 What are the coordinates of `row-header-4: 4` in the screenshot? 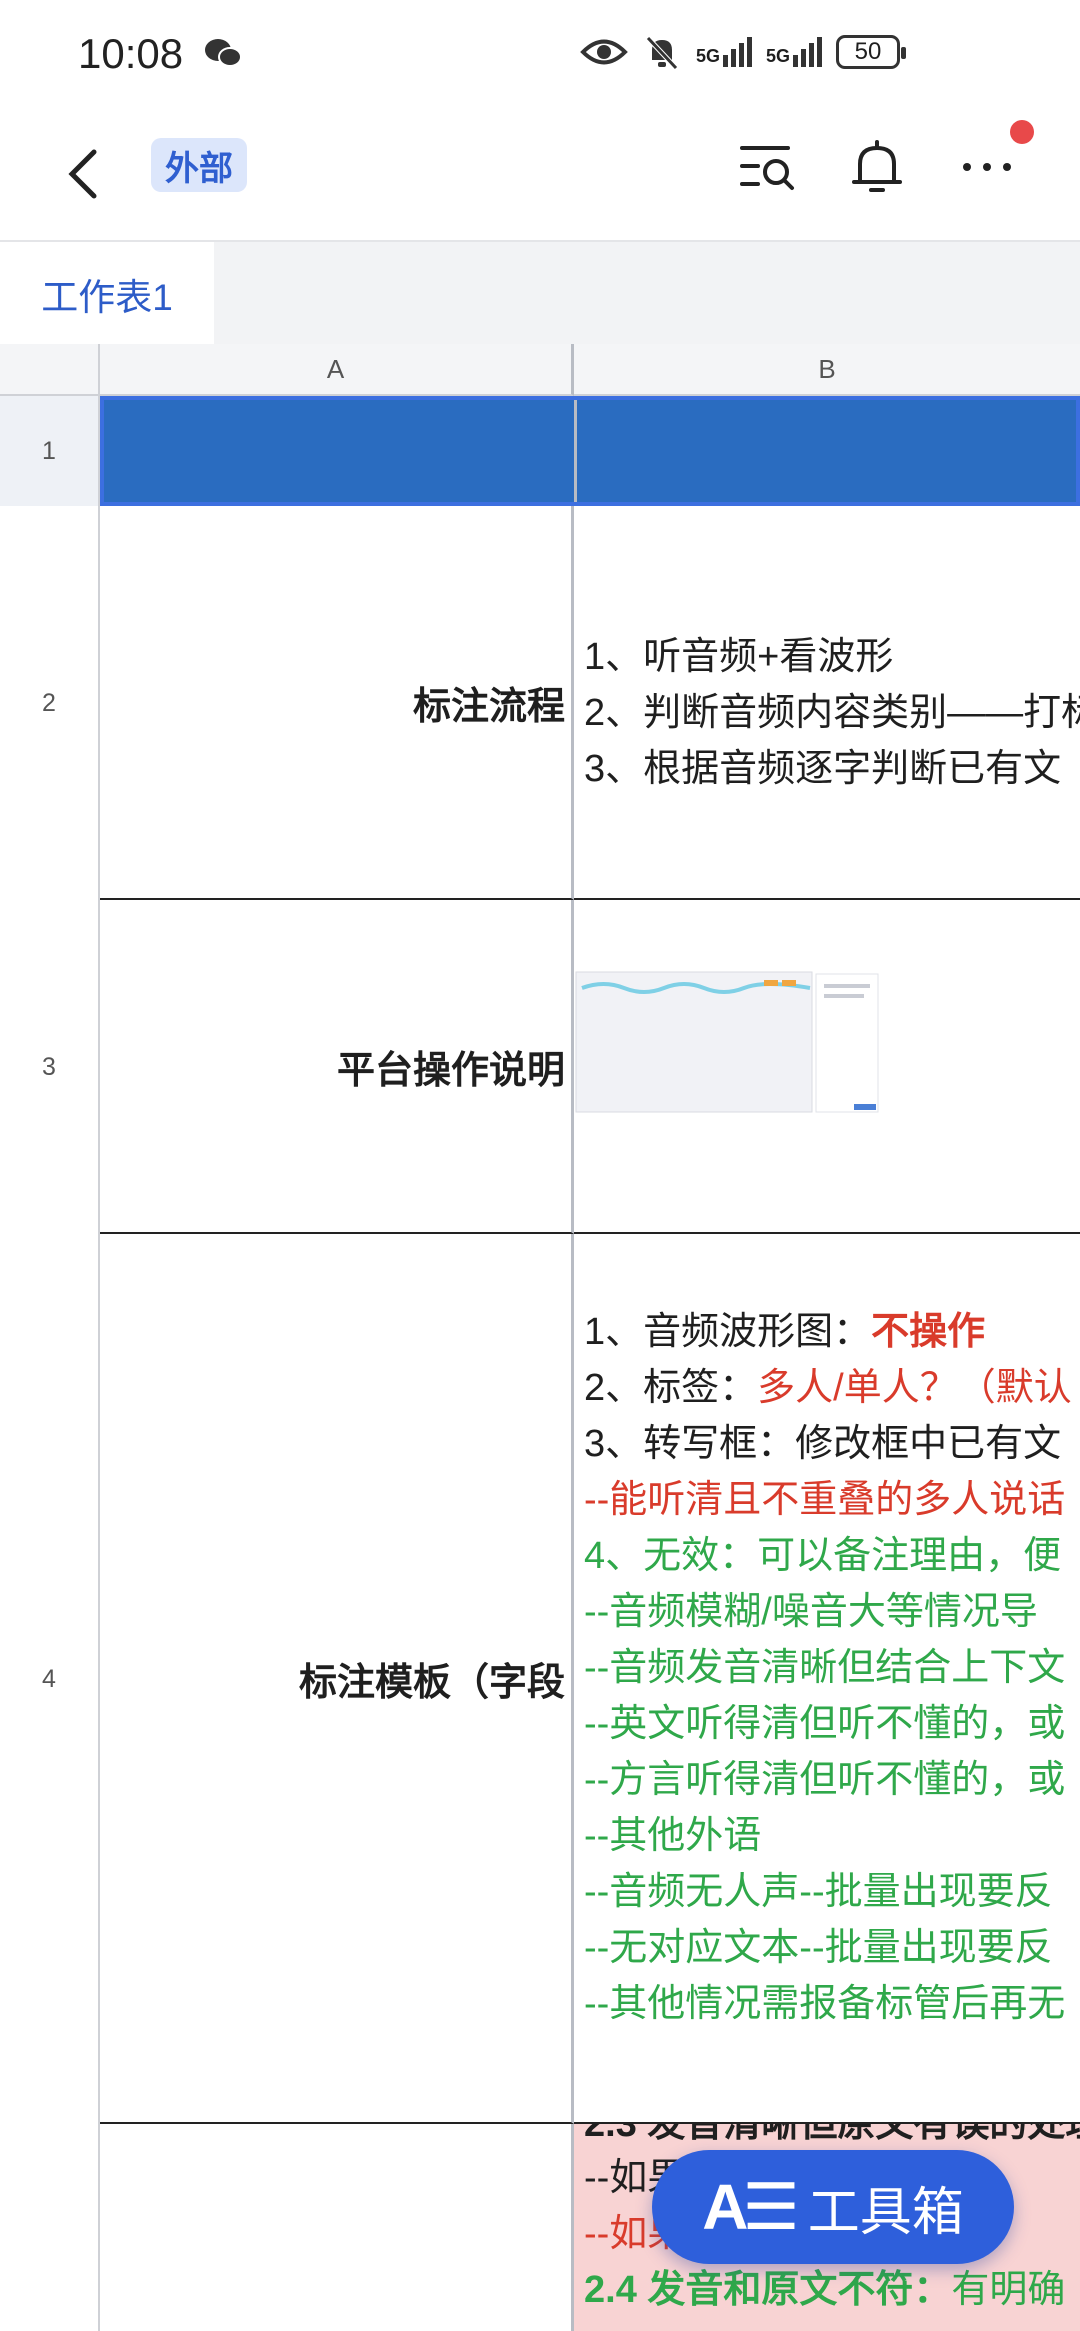 It's located at (50, 1679).